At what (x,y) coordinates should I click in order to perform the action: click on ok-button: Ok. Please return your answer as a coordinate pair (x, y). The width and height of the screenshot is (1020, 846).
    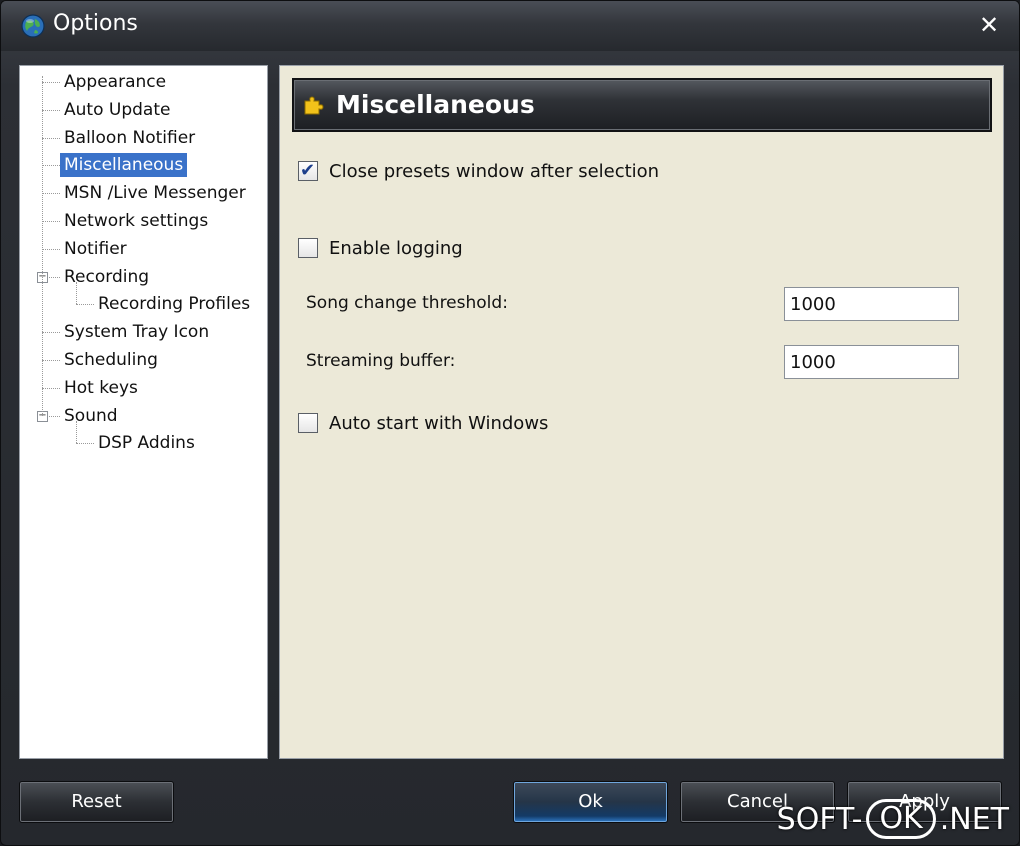
    Looking at the image, I should click on (590, 802).